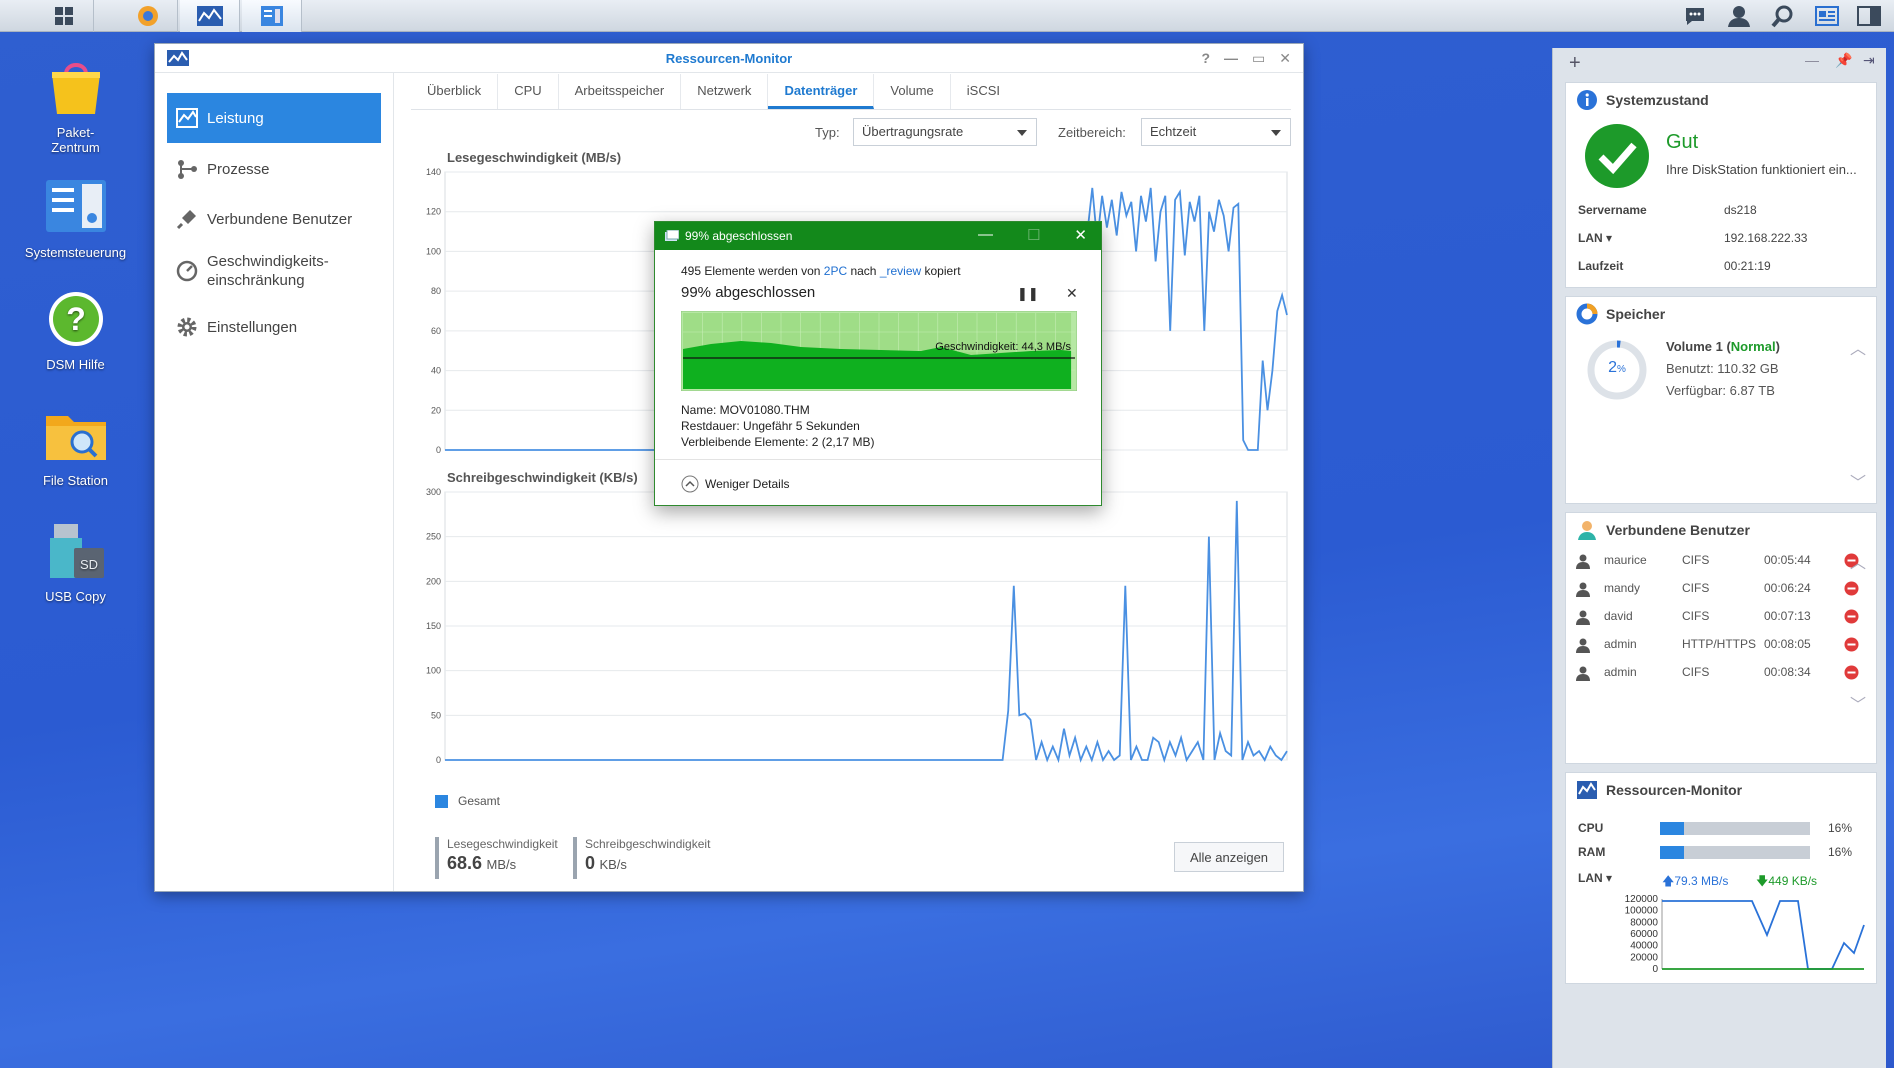 The image size is (1894, 1068). What do you see at coordinates (272, 16) in the screenshot?
I see `taskbar-control-panel` at bounding box center [272, 16].